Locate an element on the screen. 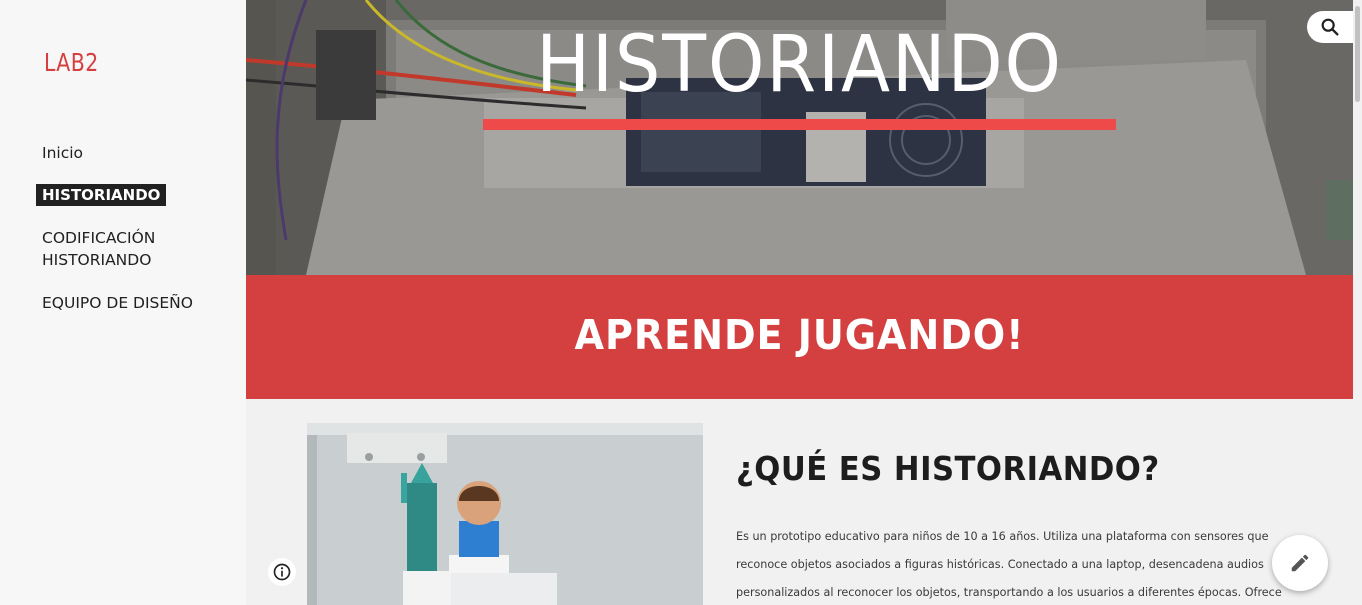 This screenshot has height=605, width=1362. search-button is located at coordinates (1330, 27).